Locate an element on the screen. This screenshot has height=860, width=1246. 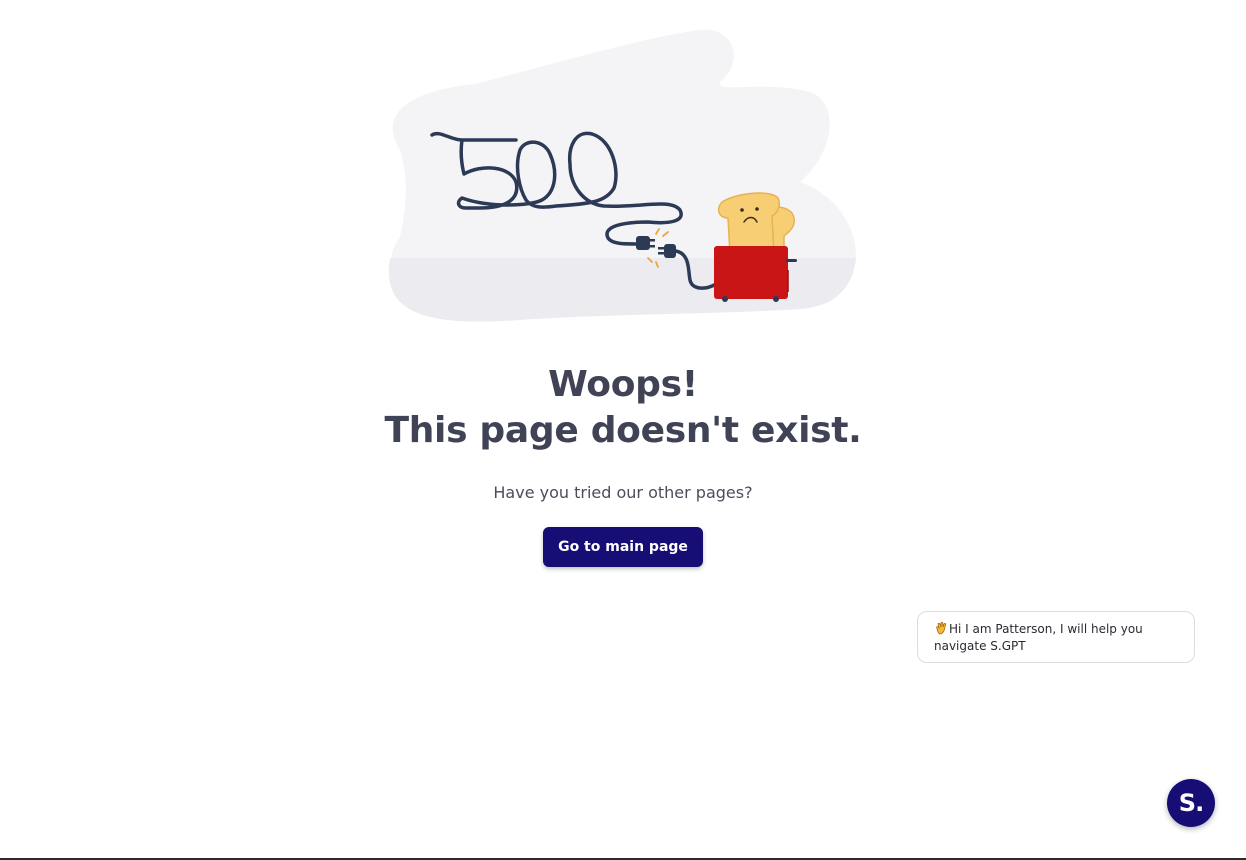
toaster-icon is located at coordinates (755, 274).